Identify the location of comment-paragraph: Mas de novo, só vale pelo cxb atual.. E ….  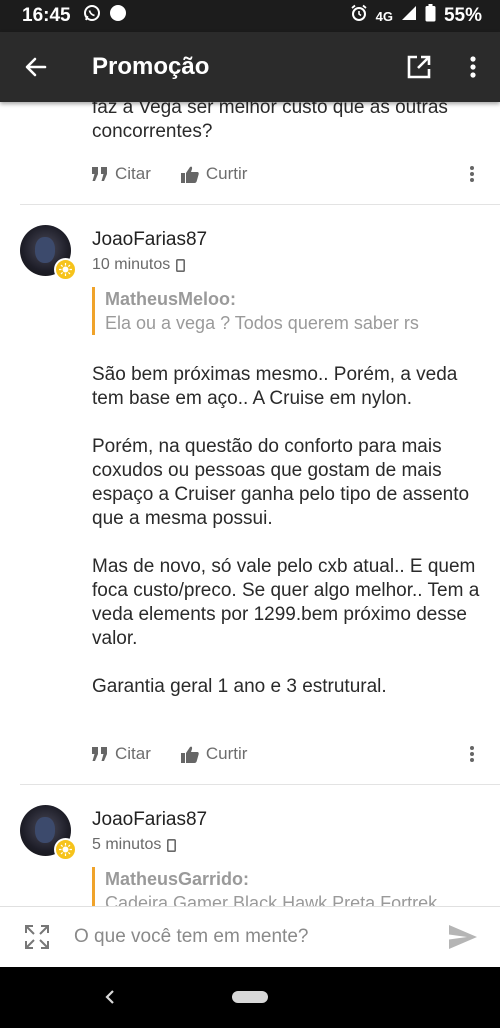
(286, 602).